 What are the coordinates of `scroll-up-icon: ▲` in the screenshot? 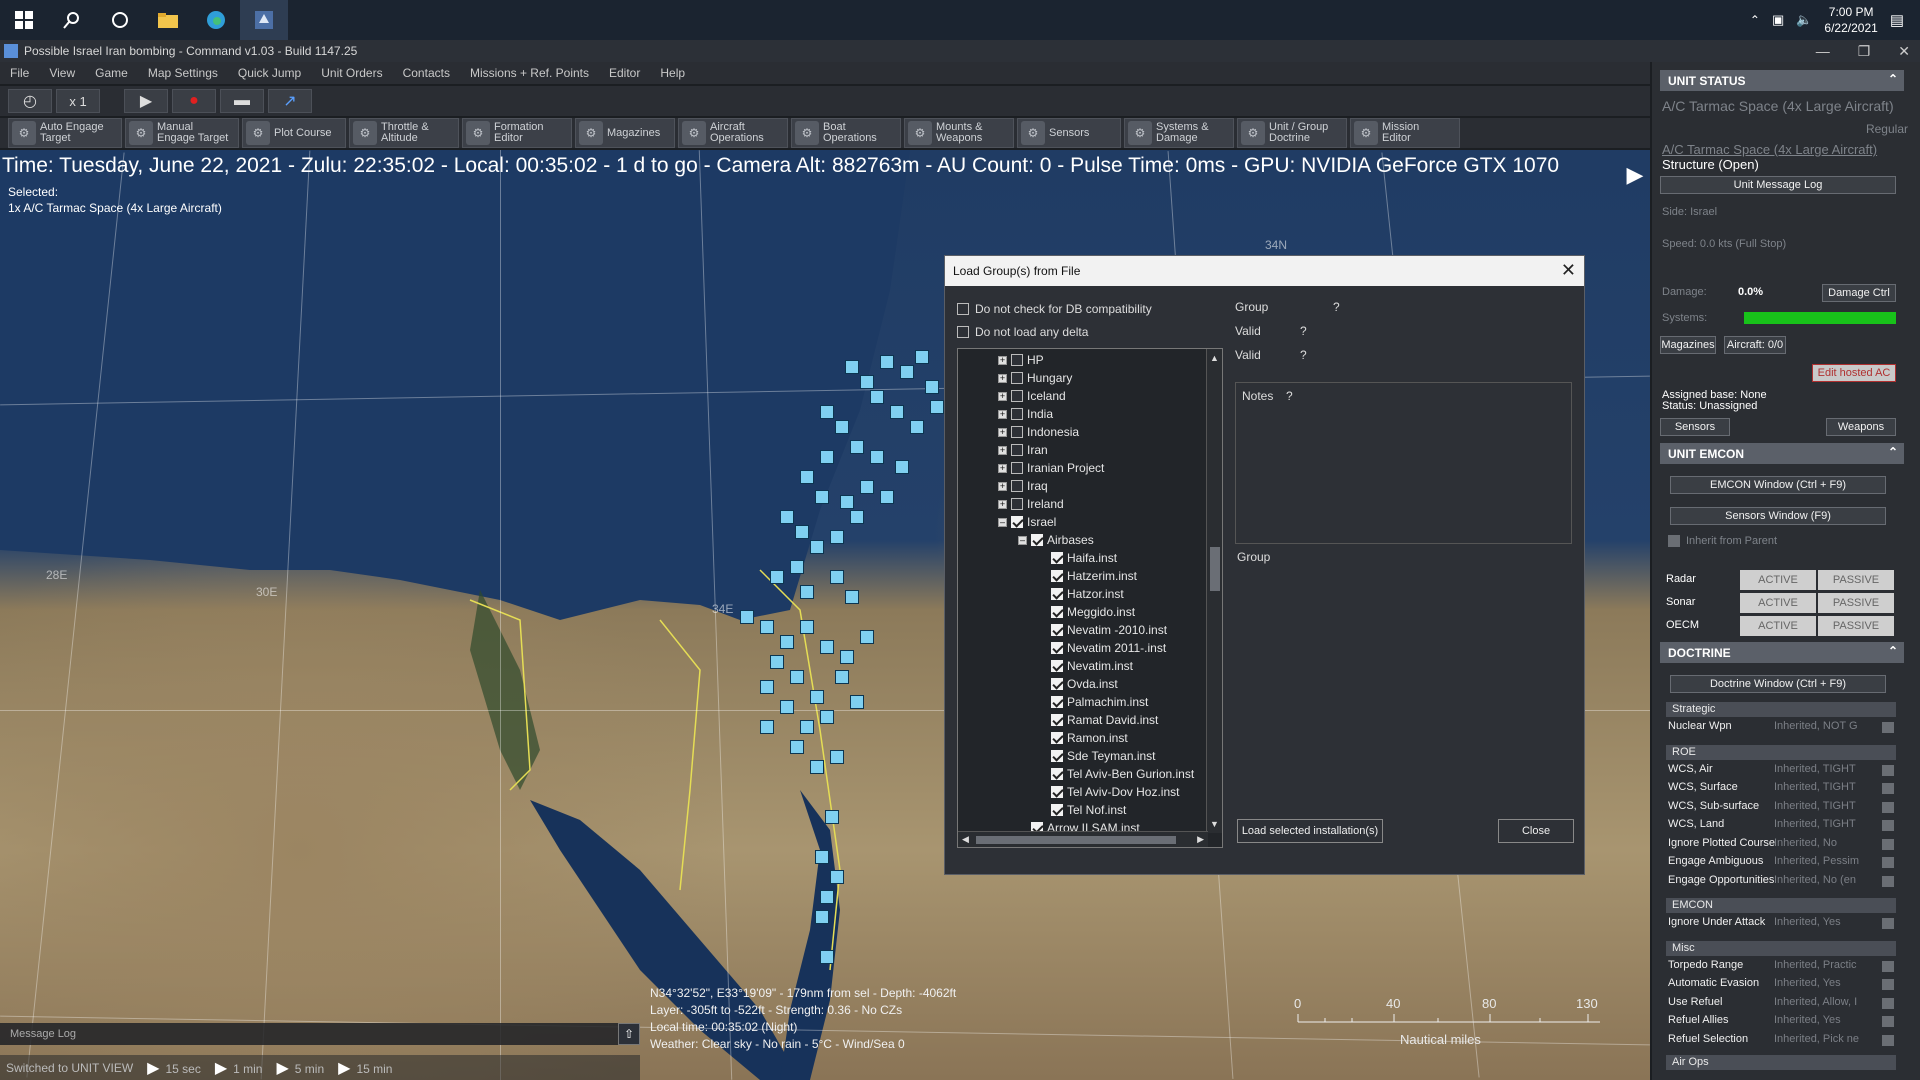 It's located at (1214, 358).